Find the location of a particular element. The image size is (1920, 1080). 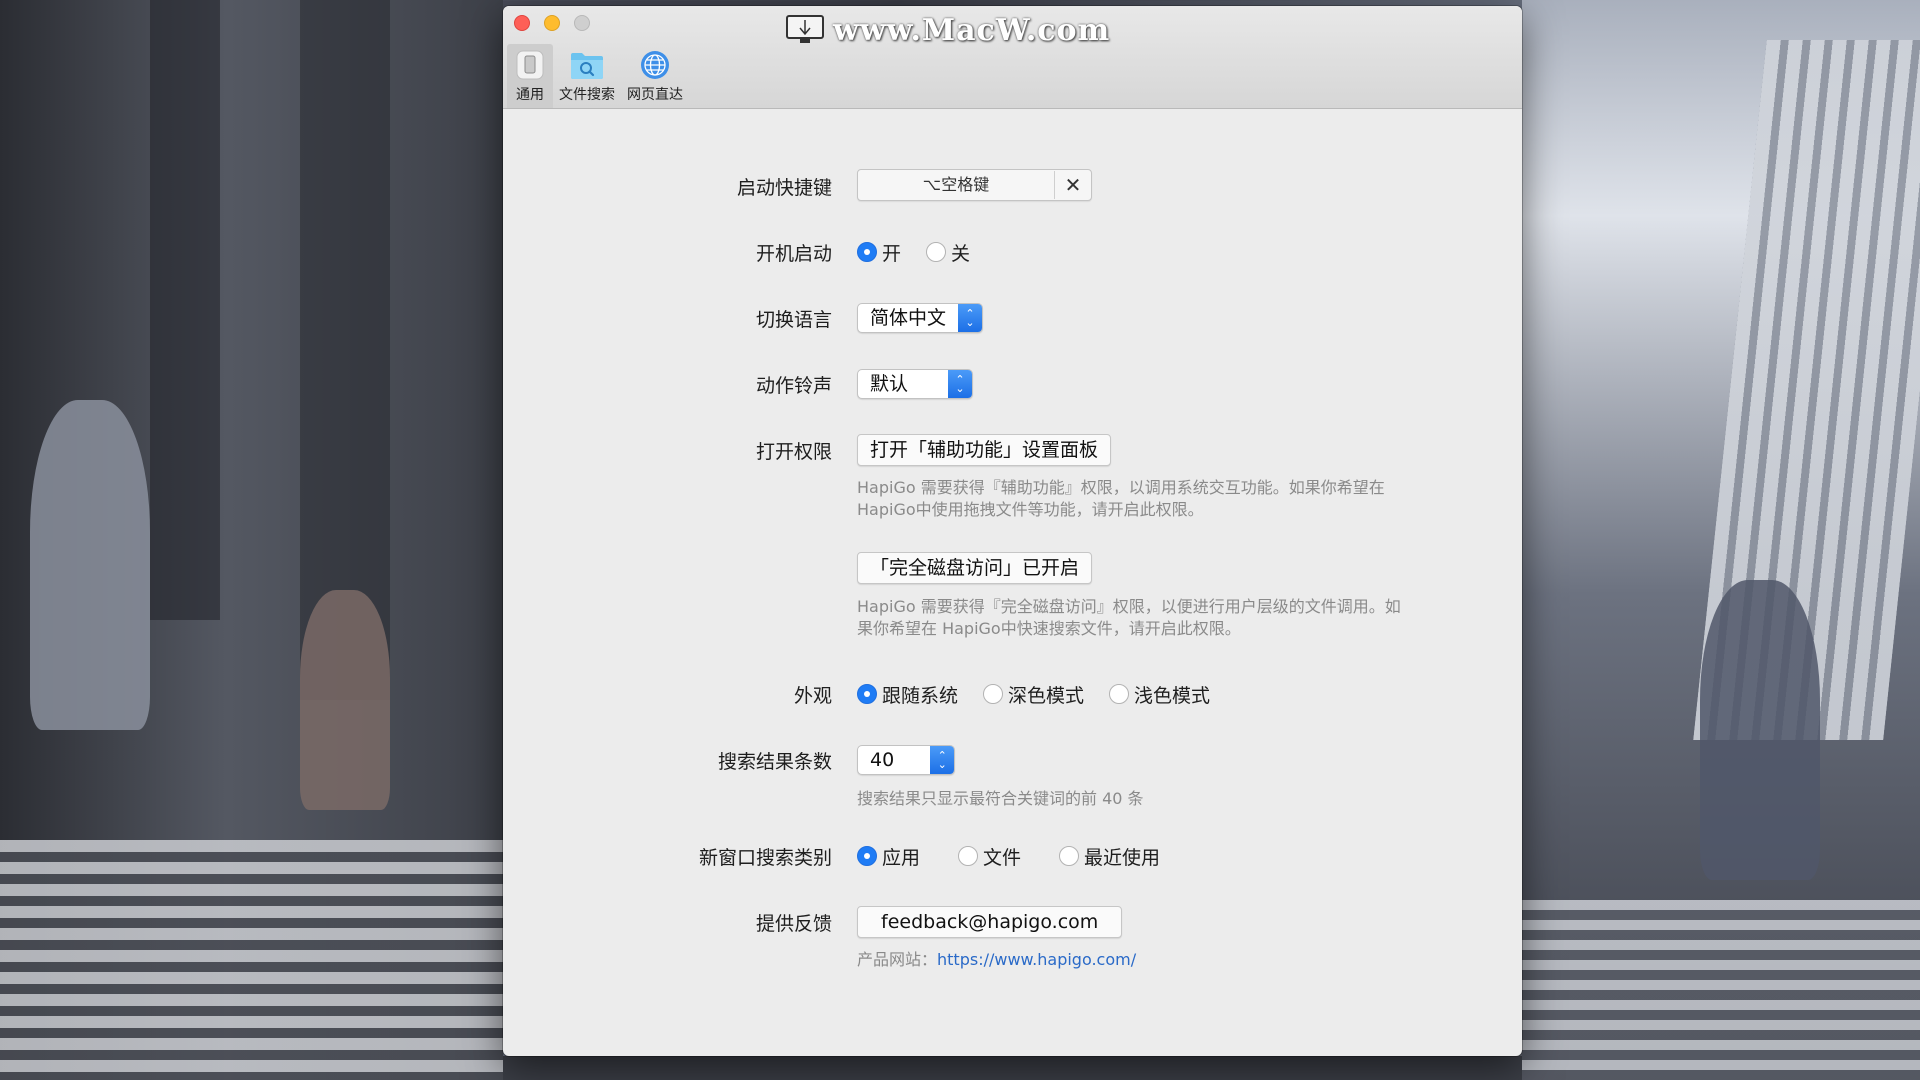

new-window-category-radio-group: 应用 文件 最近使用 is located at coordinates (1021, 856).